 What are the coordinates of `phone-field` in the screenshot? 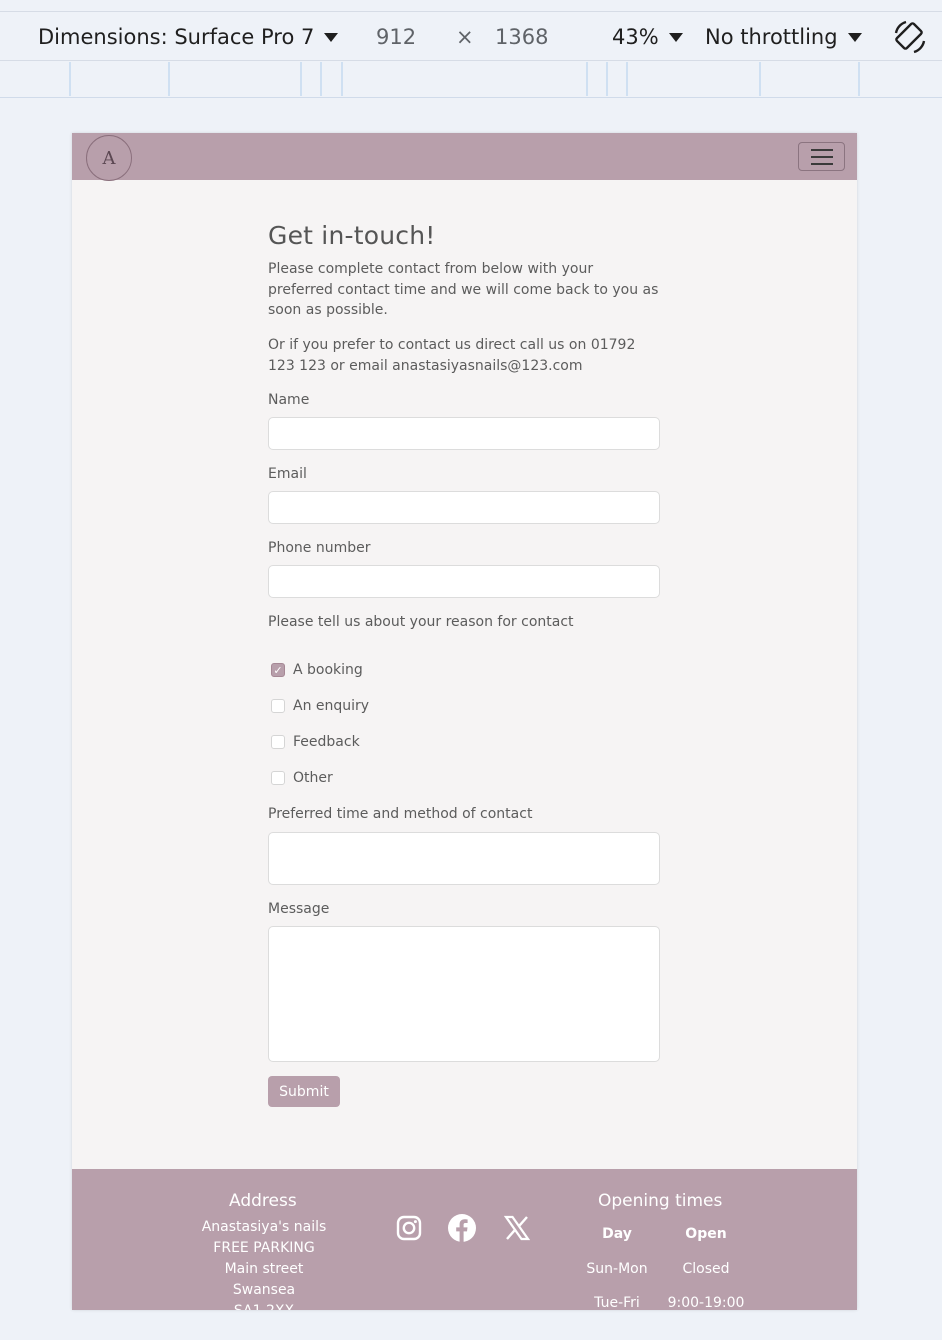 It's located at (464, 581).